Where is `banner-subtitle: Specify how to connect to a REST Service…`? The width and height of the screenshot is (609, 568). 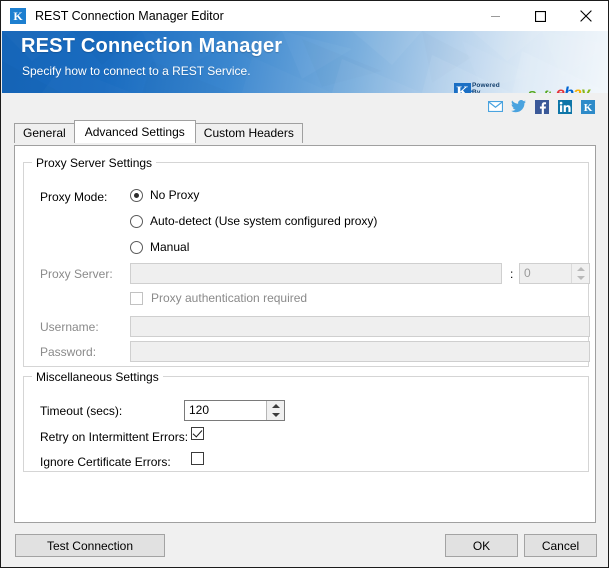
banner-subtitle: Specify how to connect to a REST Service… is located at coordinates (136, 71).